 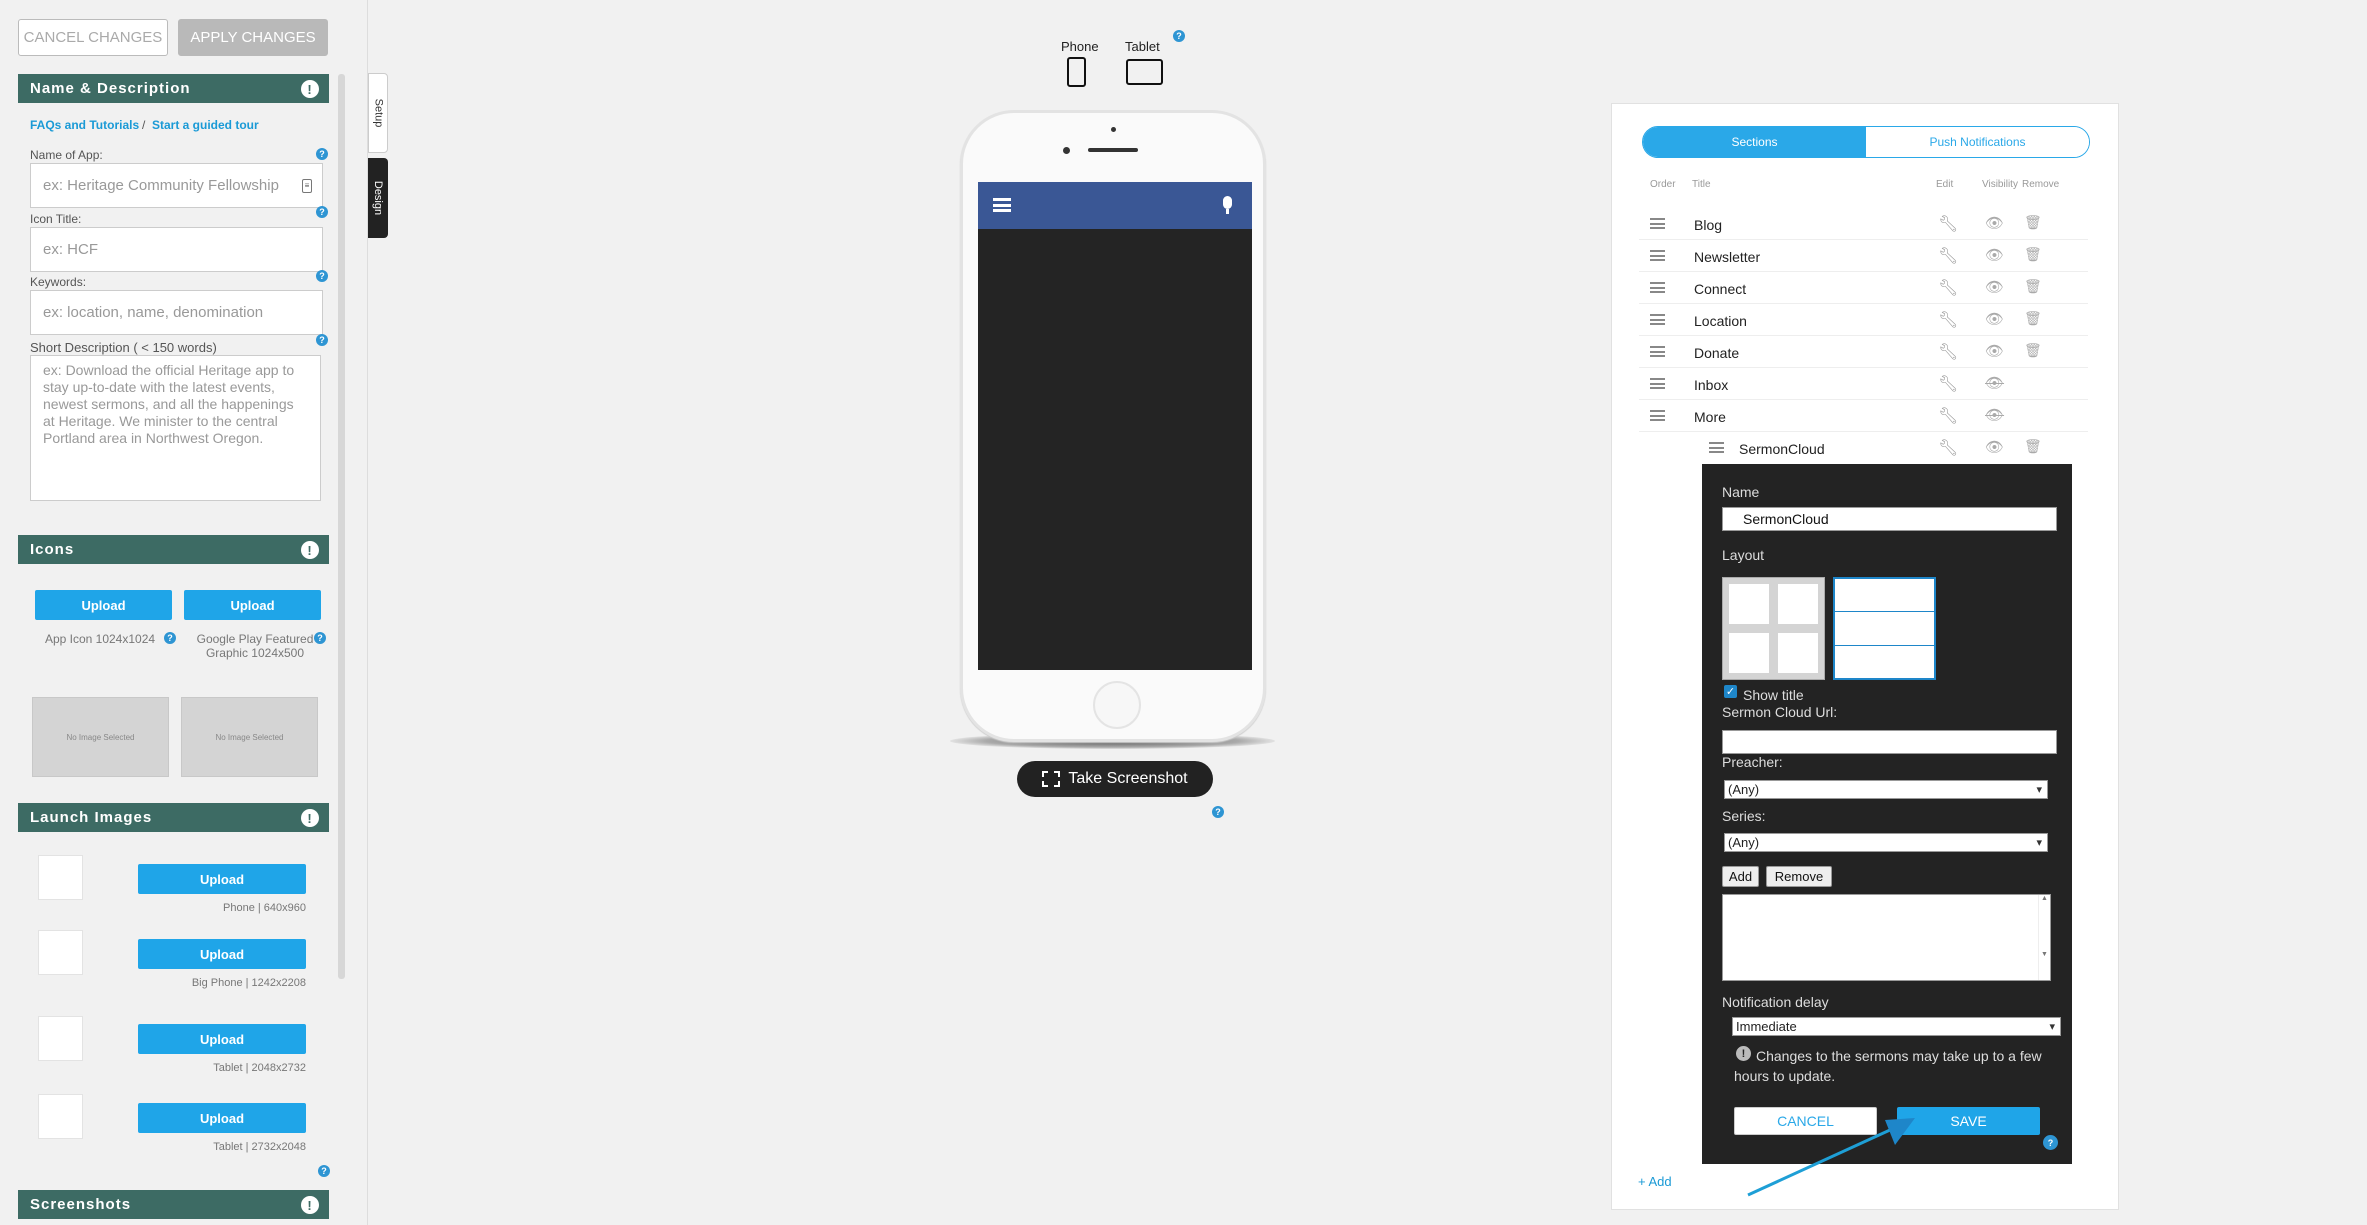 What do you see at coordinates (103, 605) in the screenshot?
I see `app-icon-upload-button: Upload` at bounding box center [103, 605].